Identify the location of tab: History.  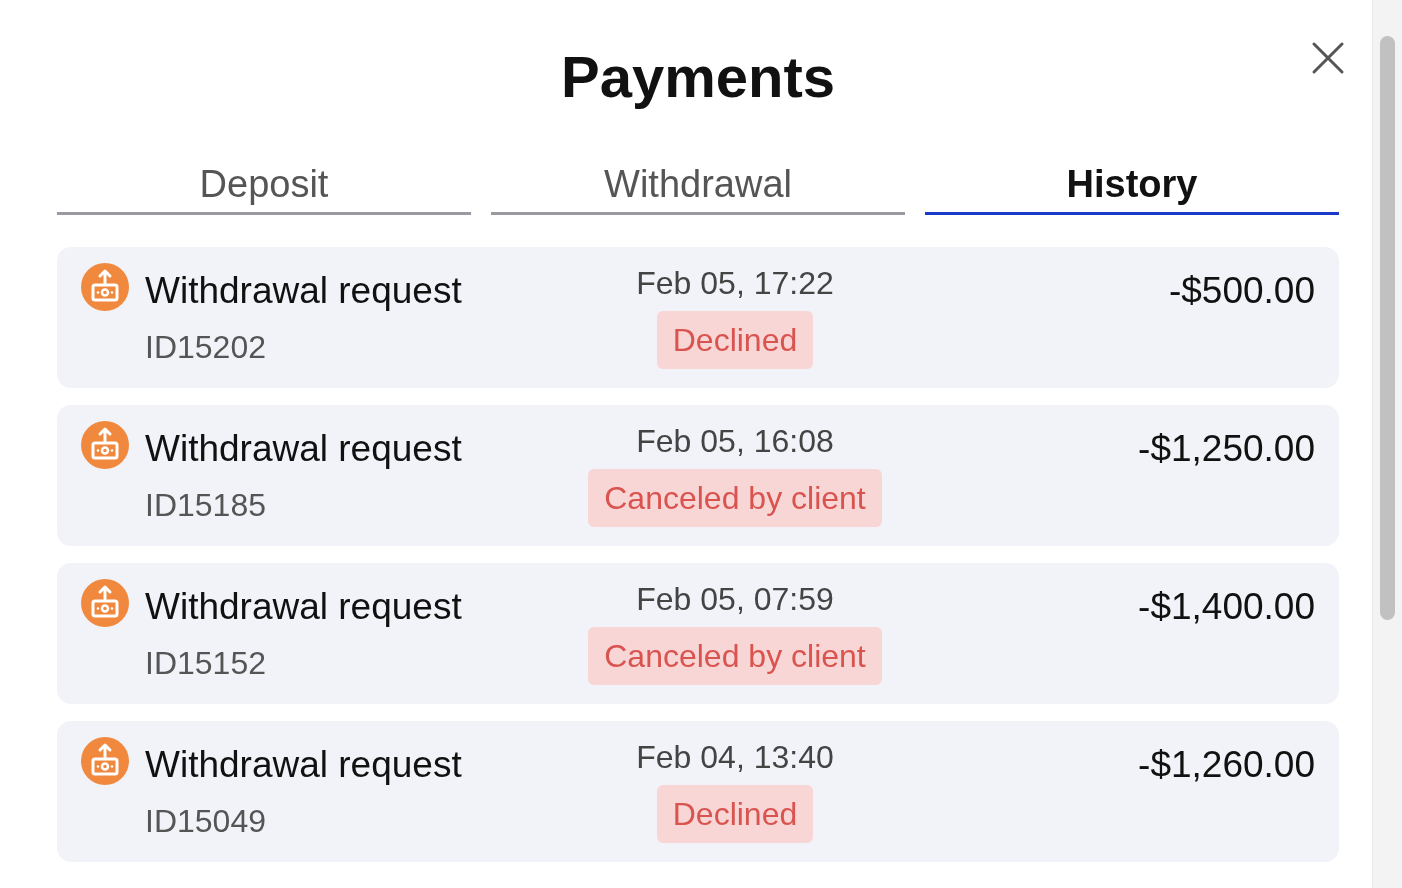
(1132, 182).